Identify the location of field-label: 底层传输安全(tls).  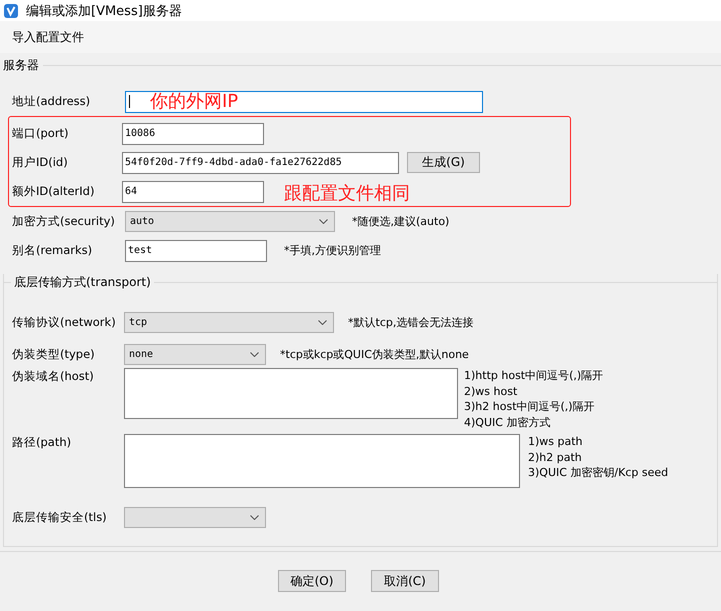
(60, 517).